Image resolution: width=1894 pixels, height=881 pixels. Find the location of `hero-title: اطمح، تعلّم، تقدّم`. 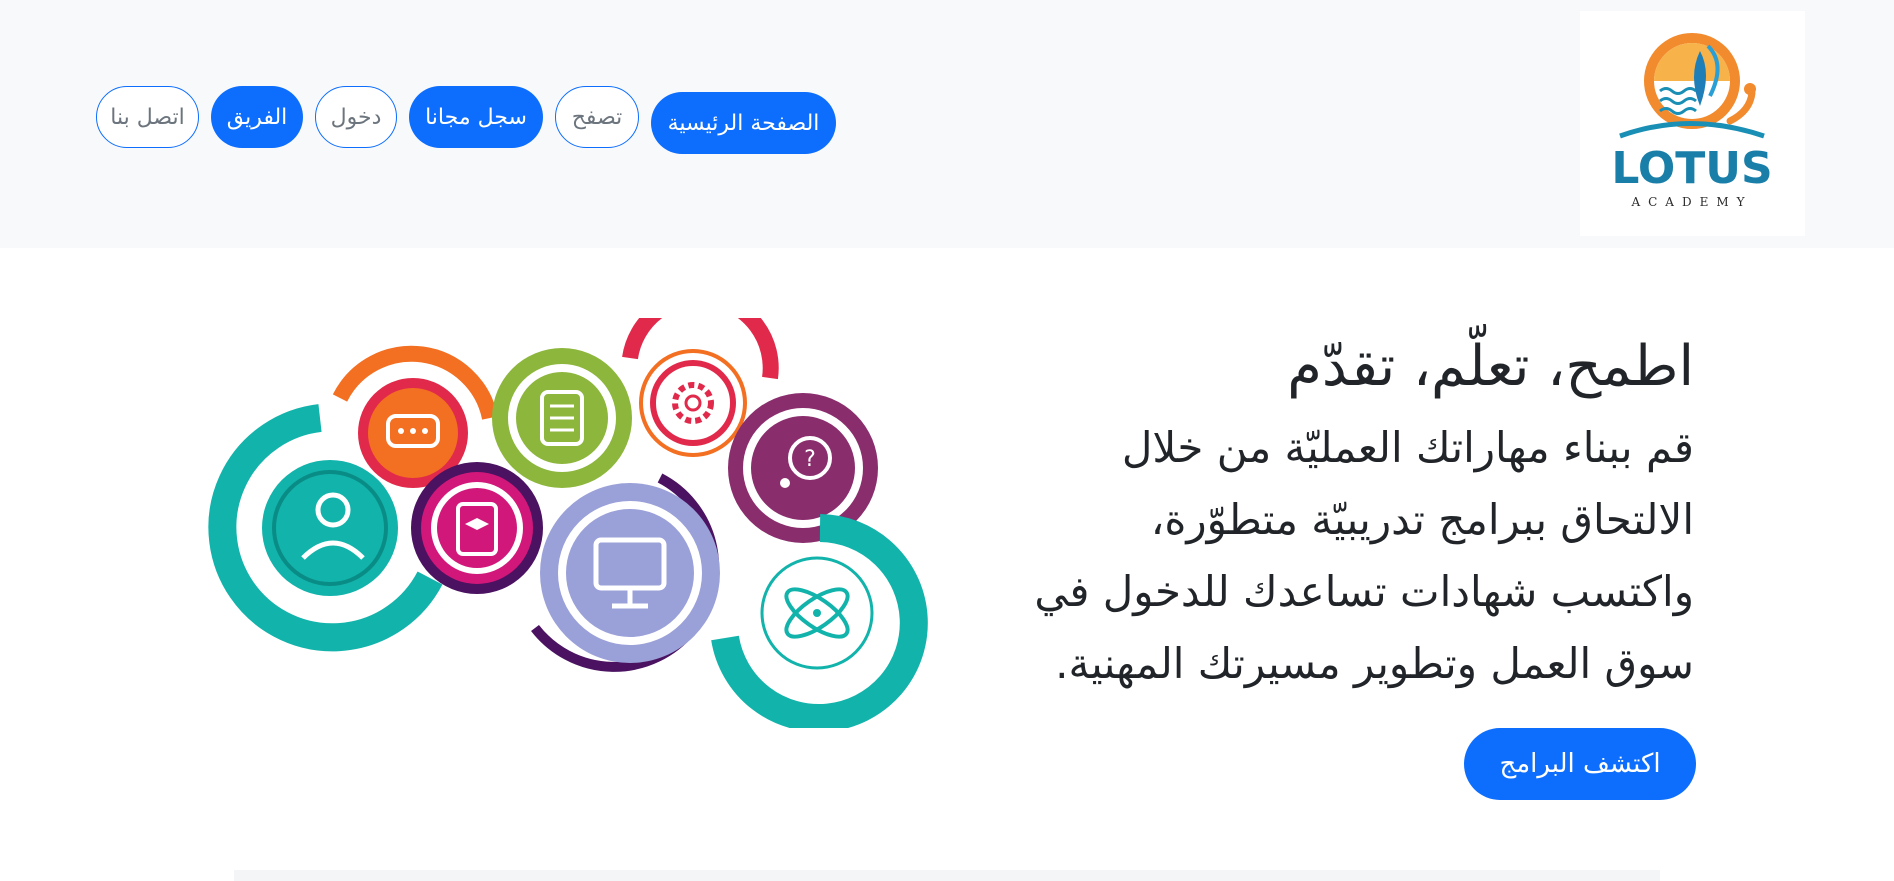

hero-title: اطمح، تعلّم، تقدّم is located at coordinates (1490, 366).